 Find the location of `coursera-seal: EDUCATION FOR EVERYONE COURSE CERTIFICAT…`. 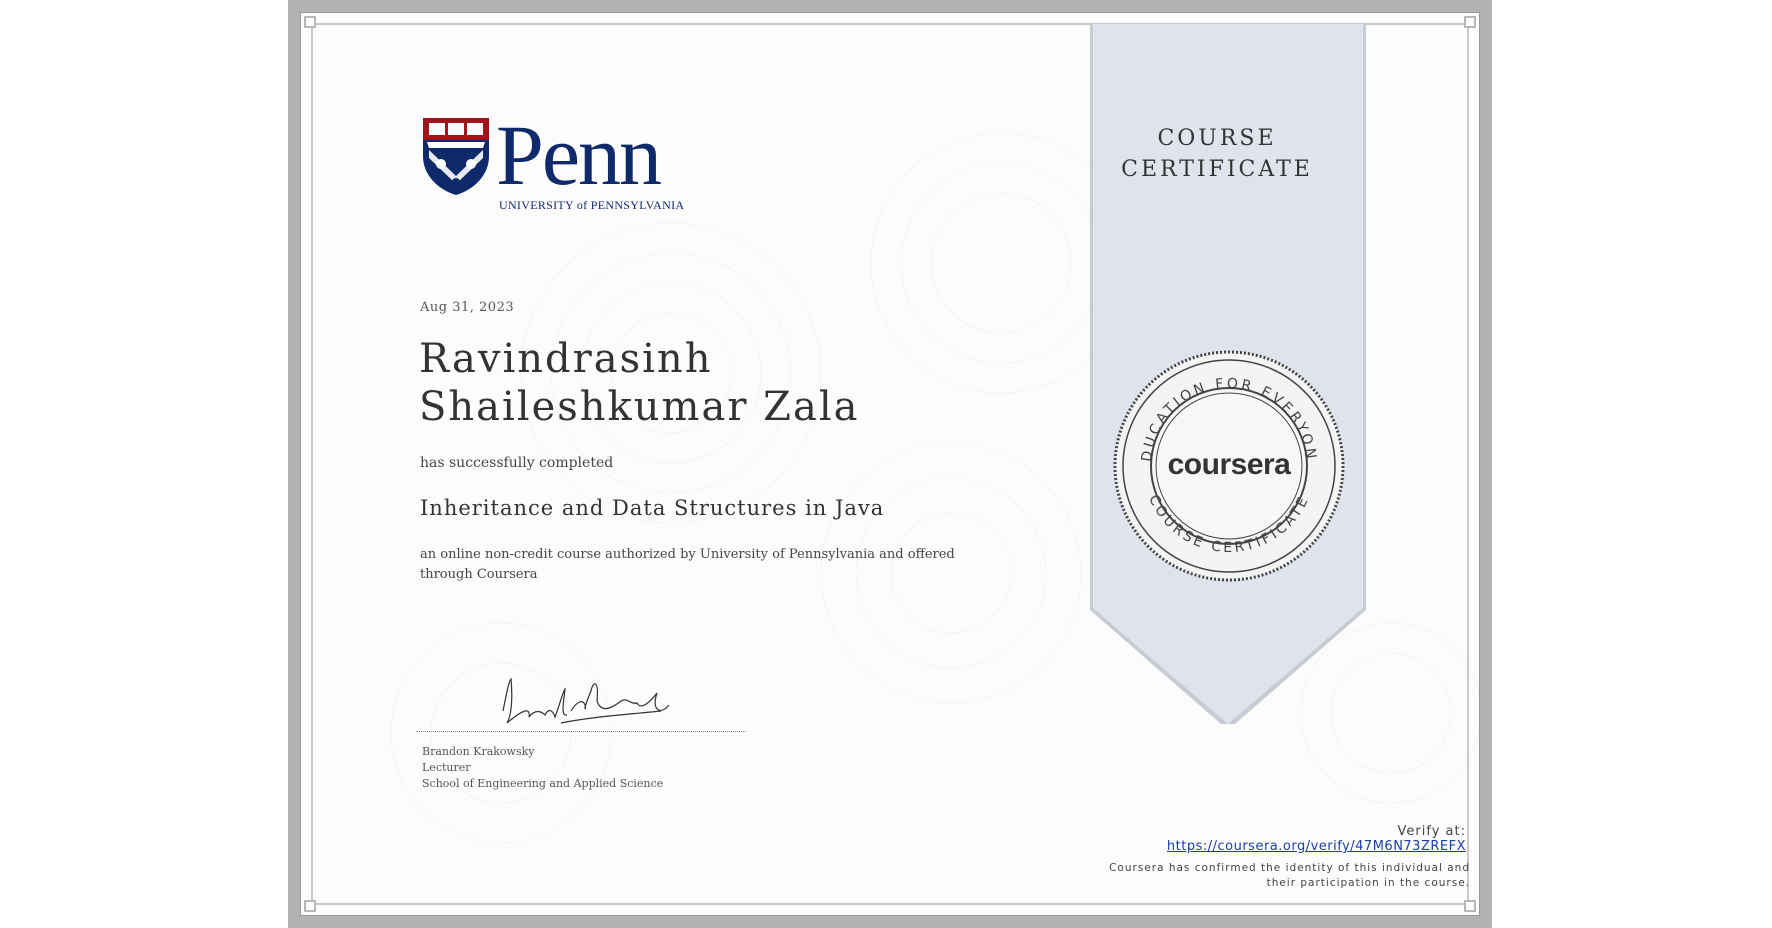

coursera-seal: EDUCATION FOR EVERYONE COURSE CERTIFICAT… is located at coordinates (1229, 466).